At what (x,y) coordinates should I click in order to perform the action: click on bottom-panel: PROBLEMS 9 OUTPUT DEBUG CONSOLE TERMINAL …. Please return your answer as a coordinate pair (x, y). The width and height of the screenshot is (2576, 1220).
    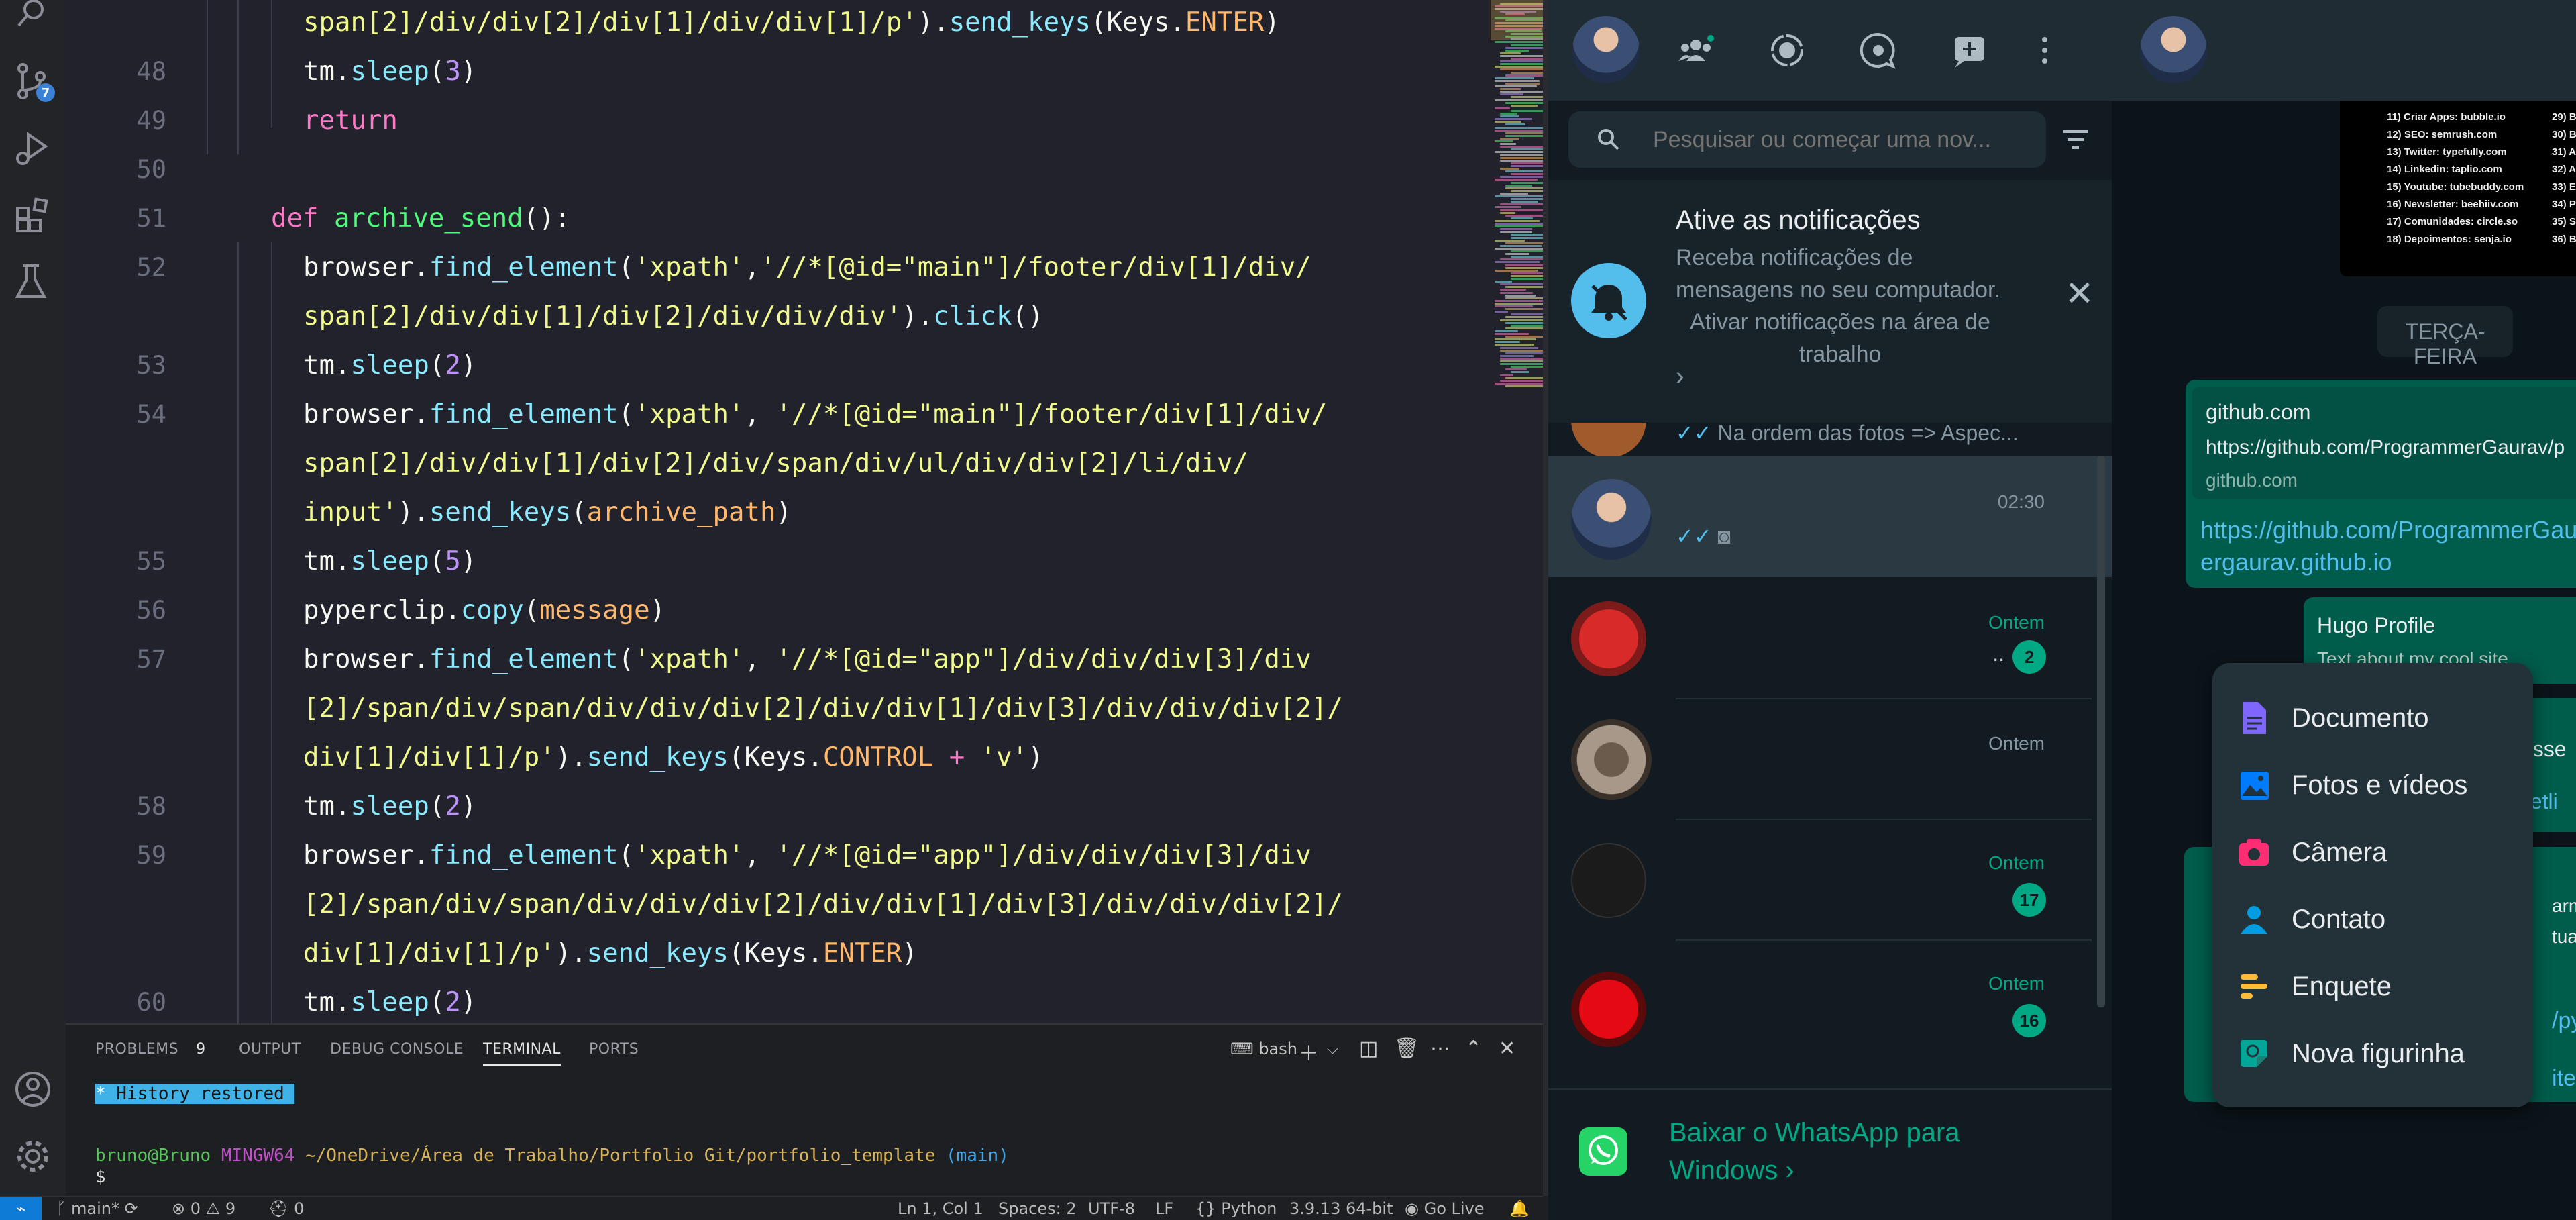
    Looking at the image, I should click on (804, 1109).